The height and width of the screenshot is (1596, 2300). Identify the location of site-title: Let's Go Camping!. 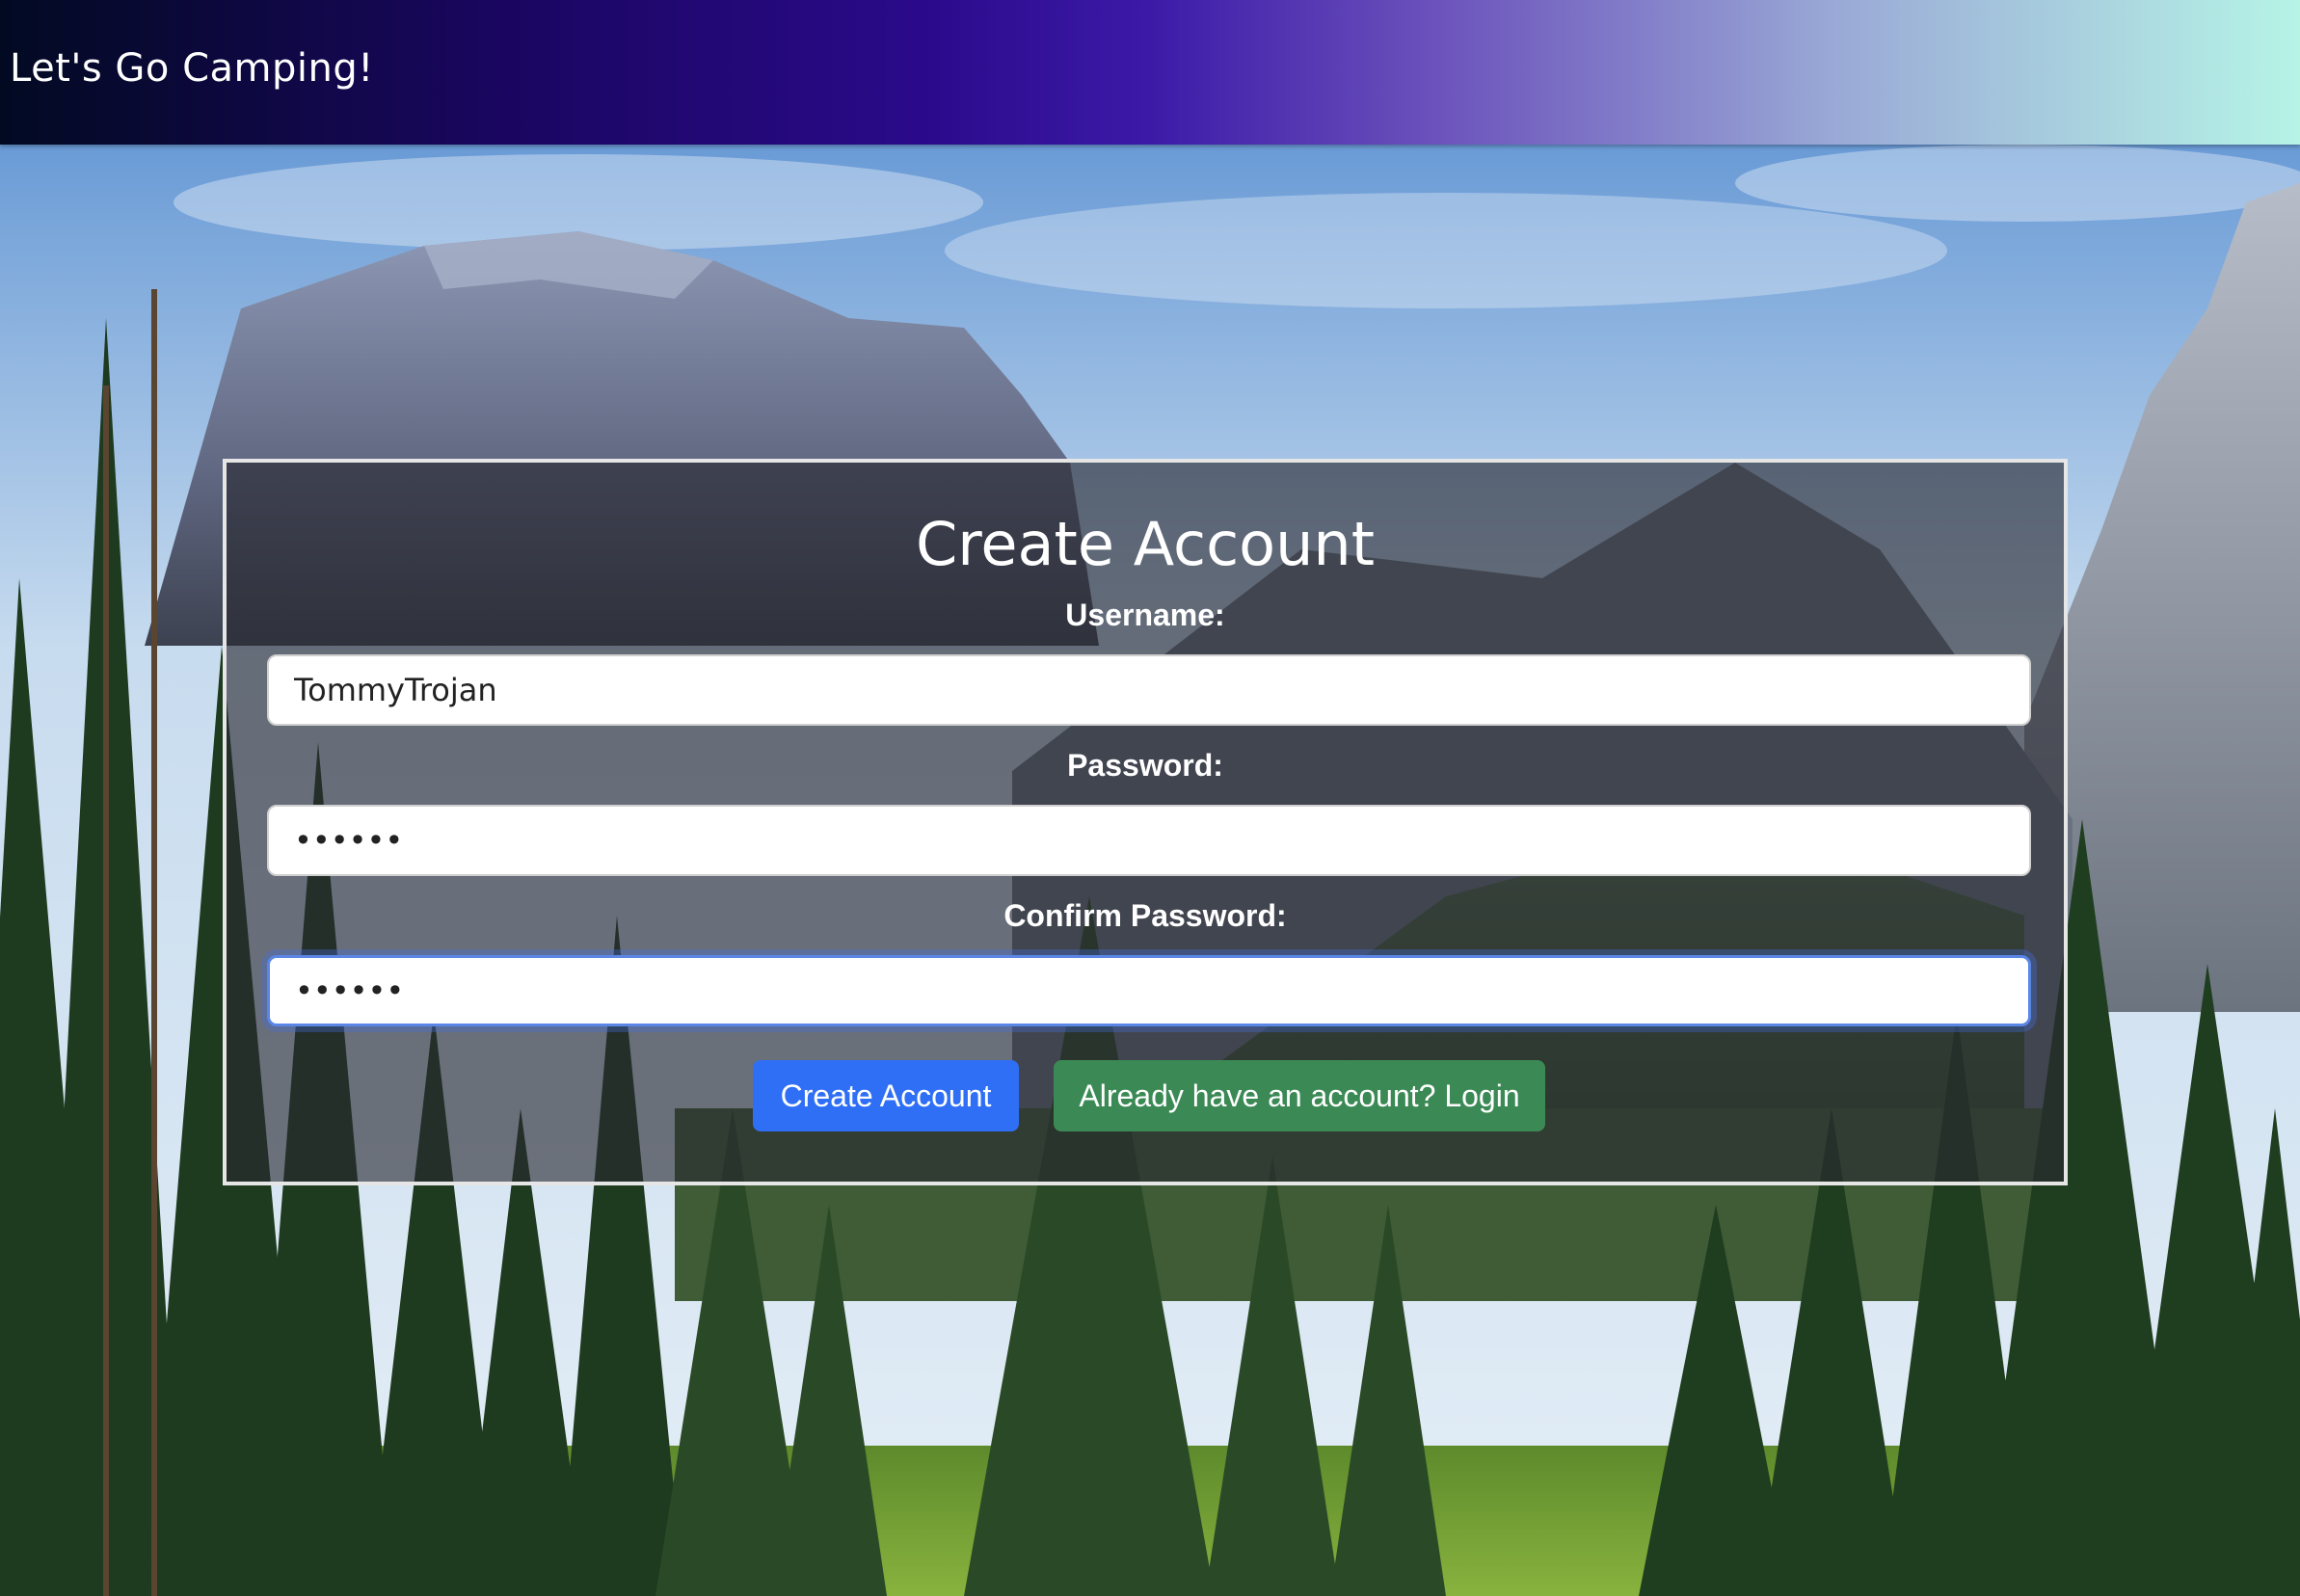
(192, 68).